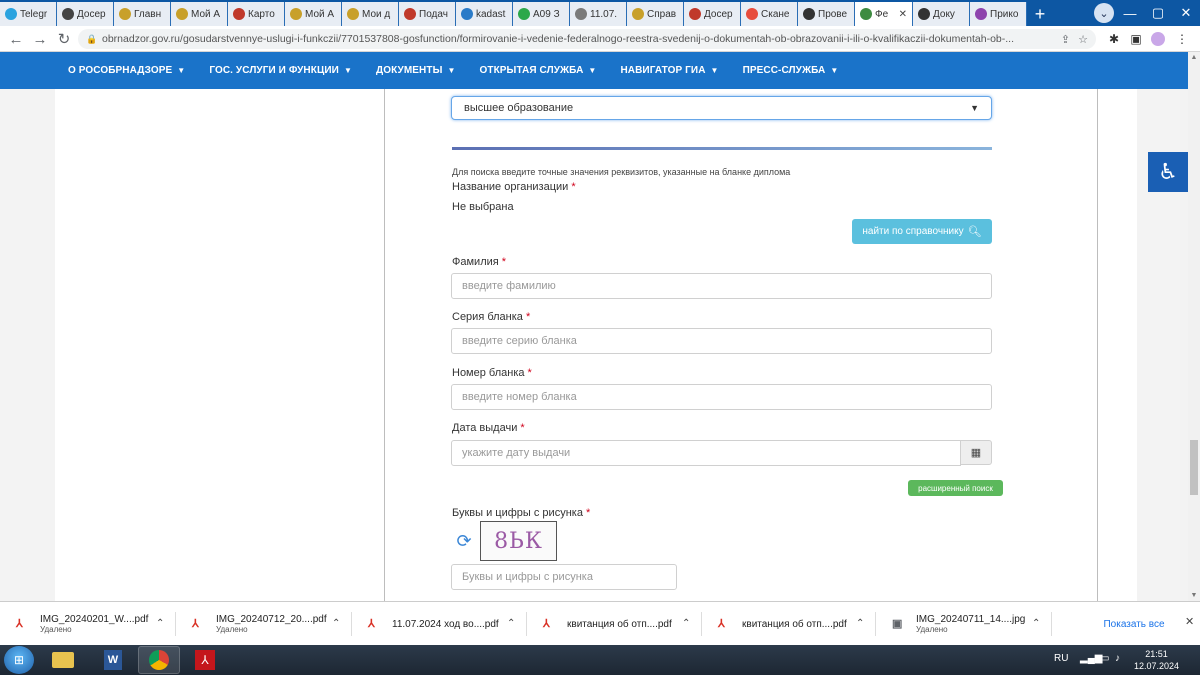 The image size is (1200, 675). I want to click on browser-tab: kadast, so click(484, 14).